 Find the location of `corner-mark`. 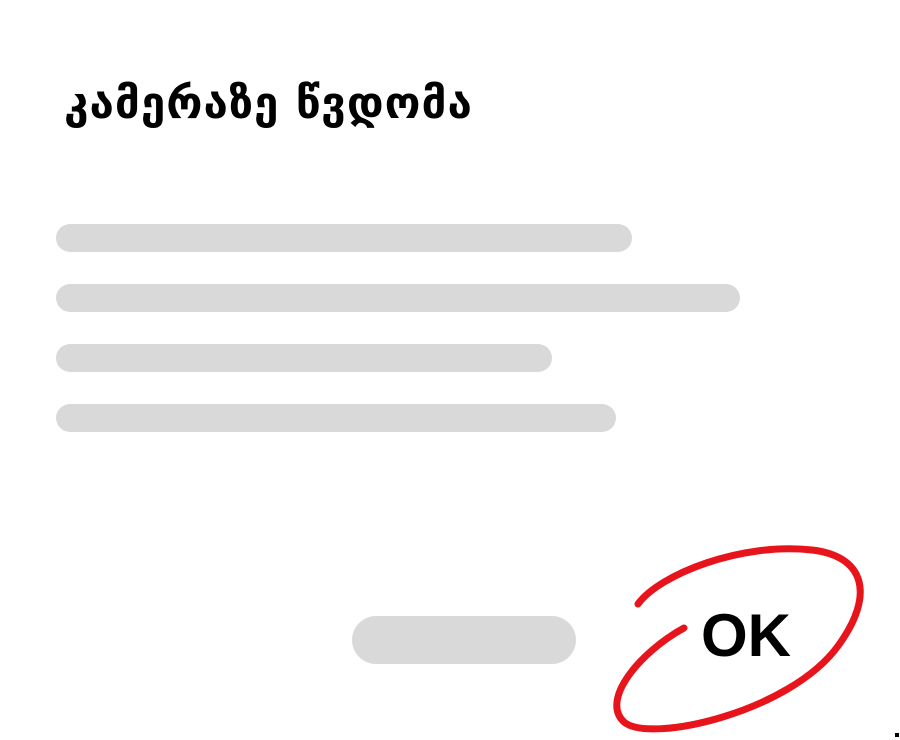

corner-mark is located at coordinates (897, 735).